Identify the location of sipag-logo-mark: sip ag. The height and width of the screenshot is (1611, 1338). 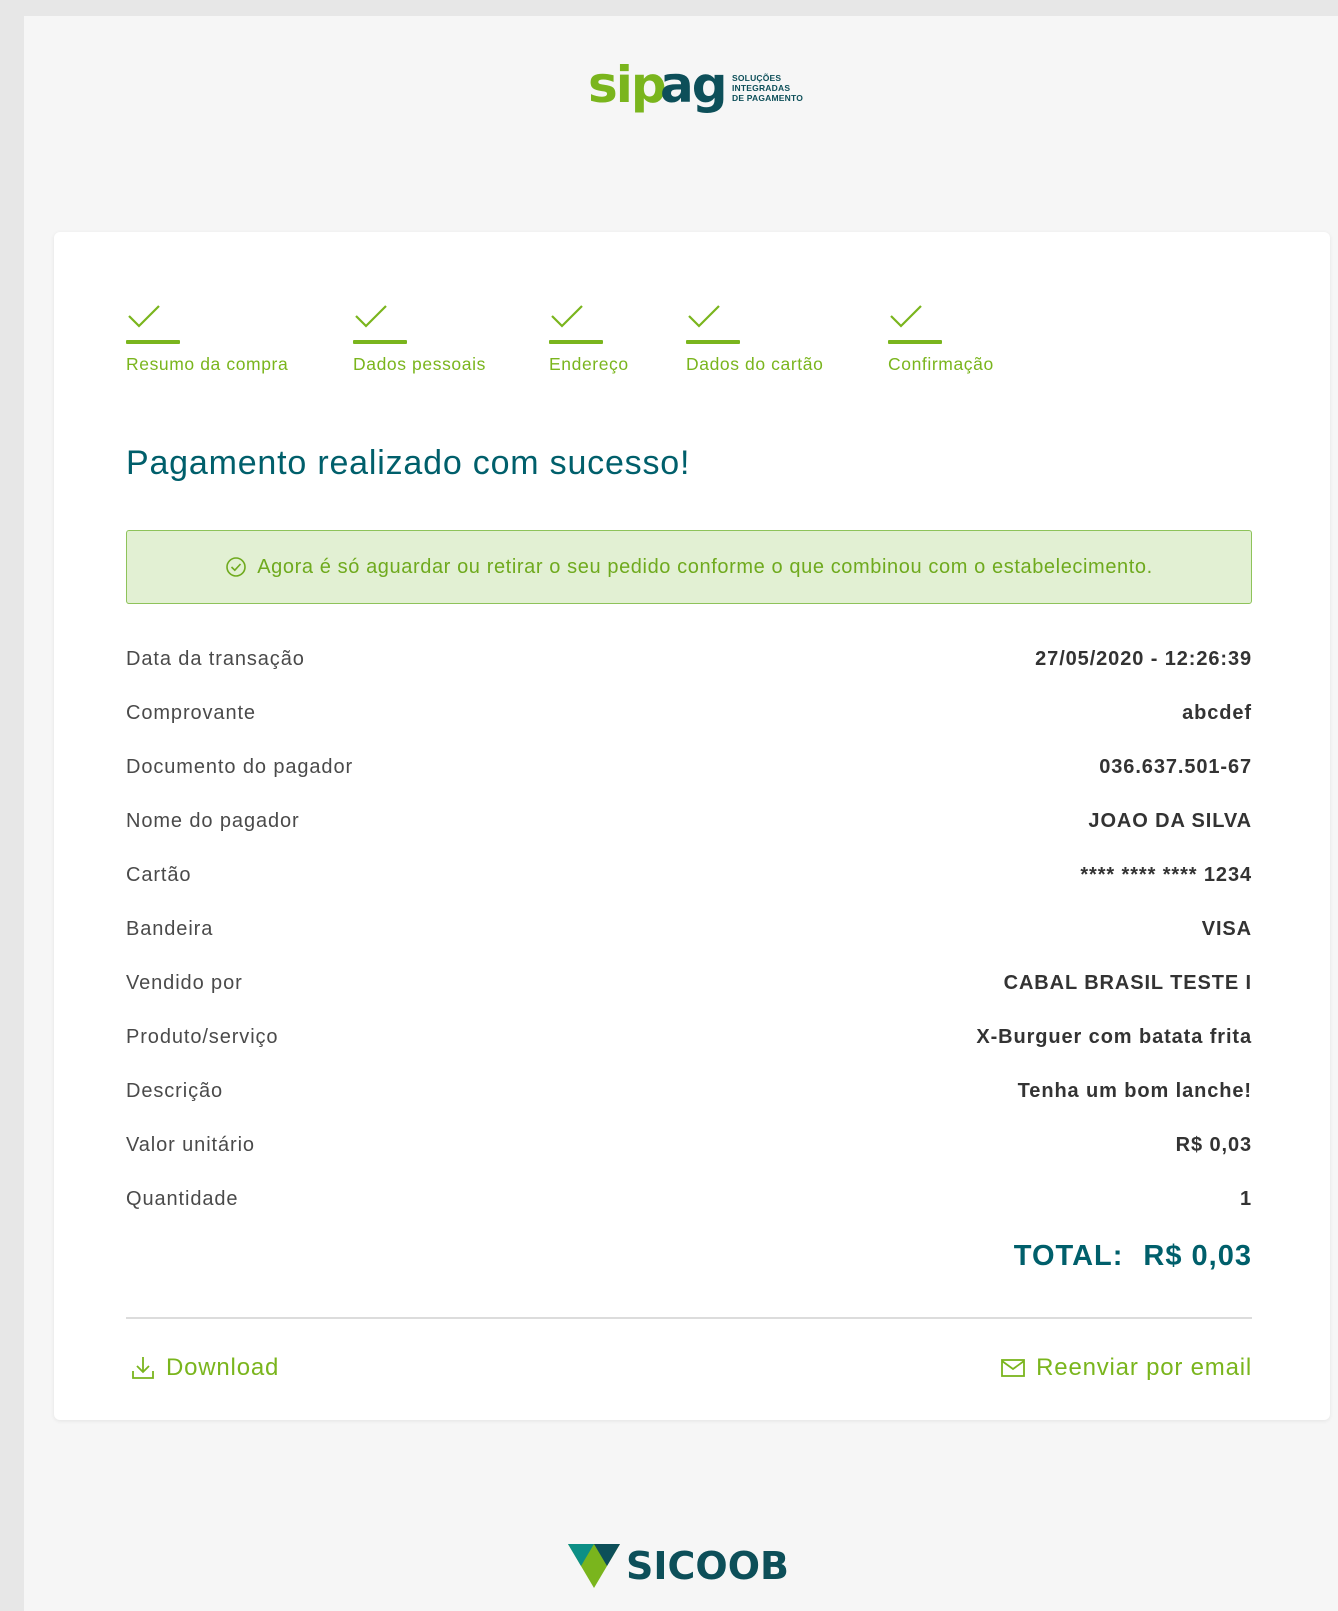
(657, 86).